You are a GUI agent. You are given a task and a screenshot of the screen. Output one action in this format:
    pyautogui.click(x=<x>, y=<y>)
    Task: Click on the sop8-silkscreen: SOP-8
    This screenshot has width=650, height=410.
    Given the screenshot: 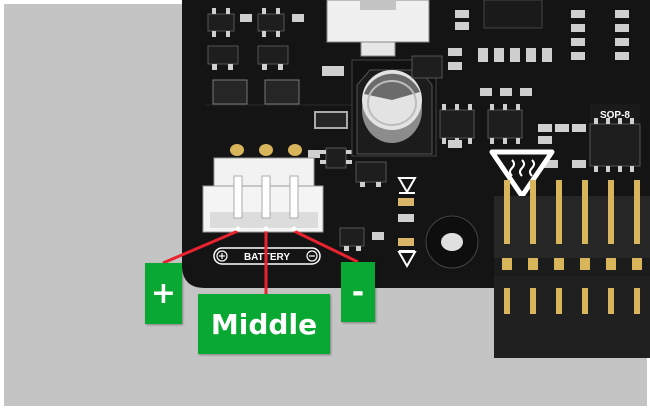 What is the action you would take?
    pyautogui.click(x=615, y=115)
    